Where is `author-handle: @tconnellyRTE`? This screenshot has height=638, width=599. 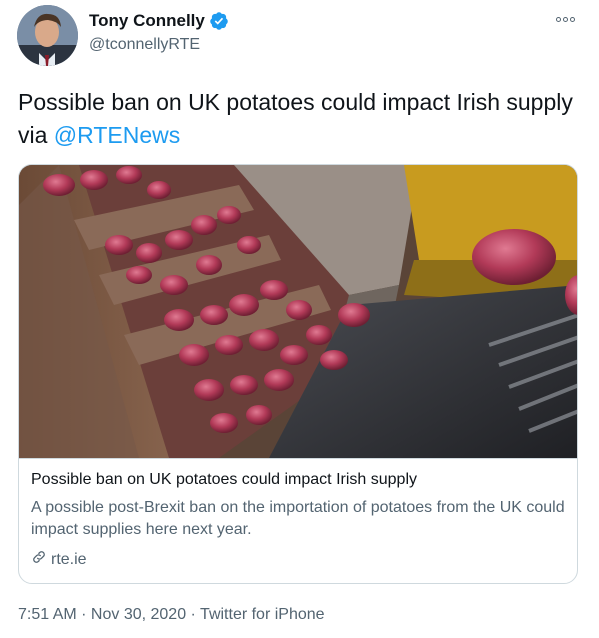 author-handle: @tconnellyRTE is located at coordinates (159, 45).